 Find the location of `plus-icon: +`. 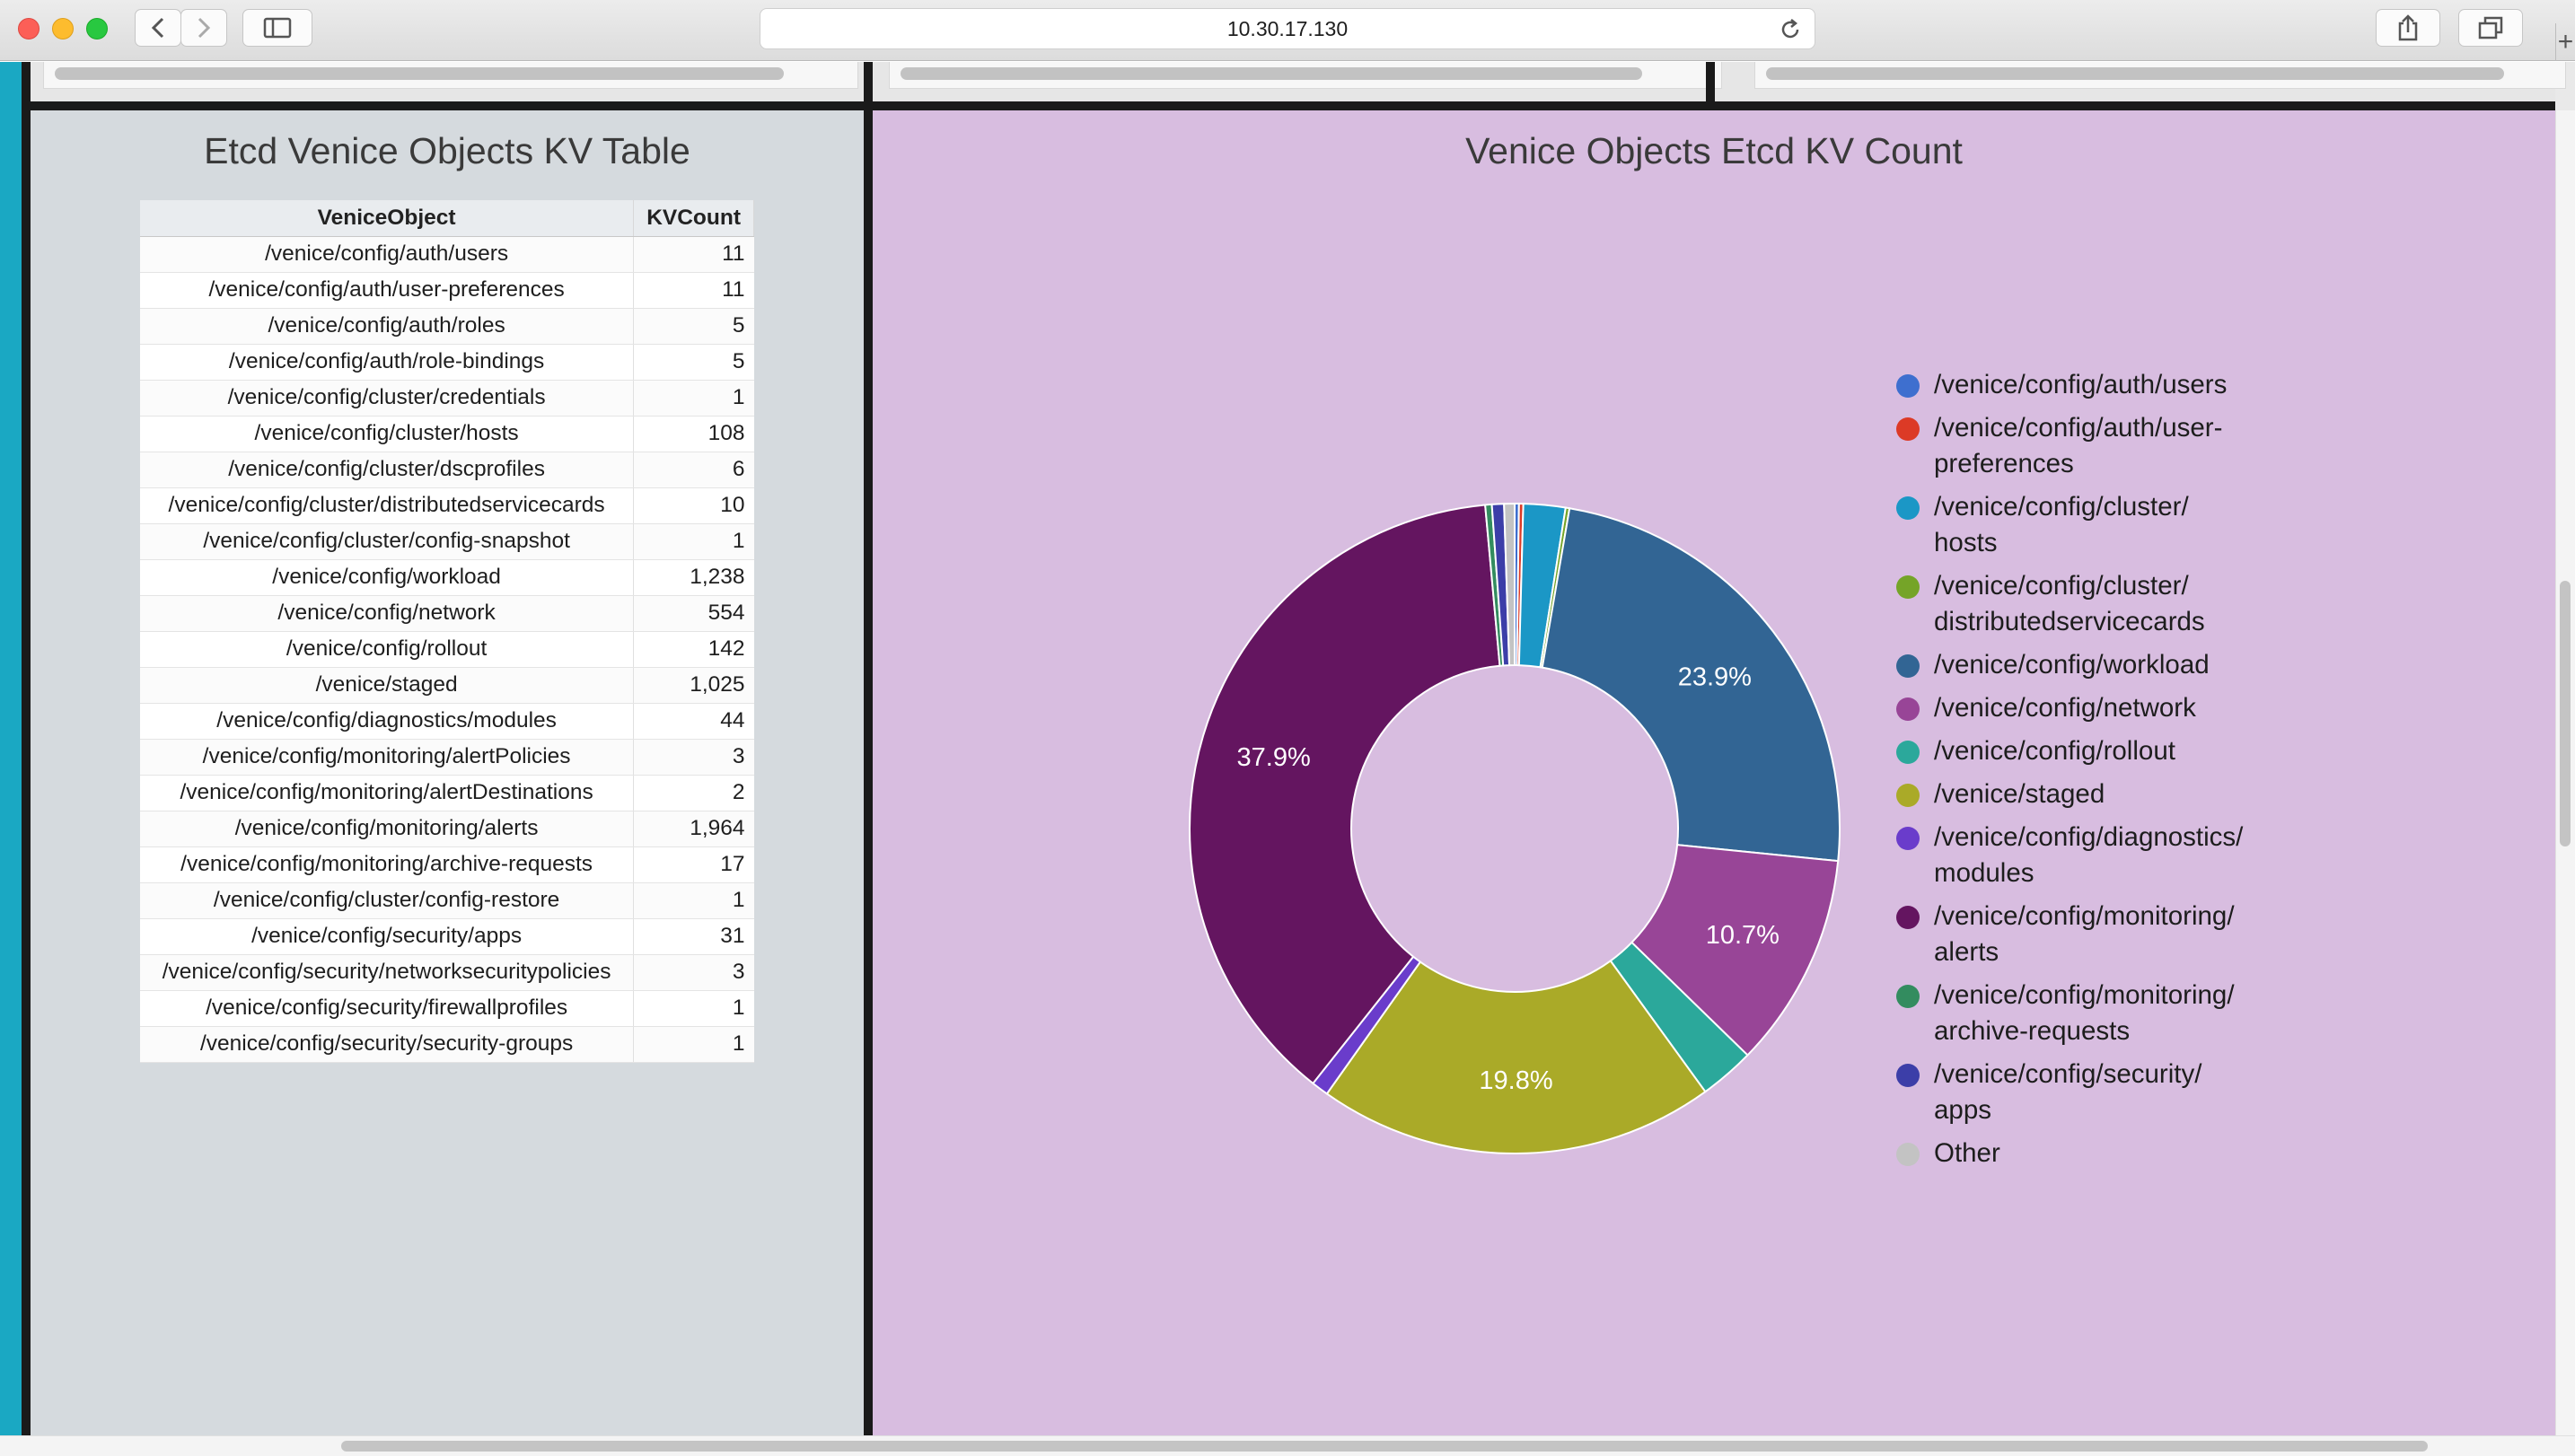

plus-icon: + is located at coordinates (2566, 42).